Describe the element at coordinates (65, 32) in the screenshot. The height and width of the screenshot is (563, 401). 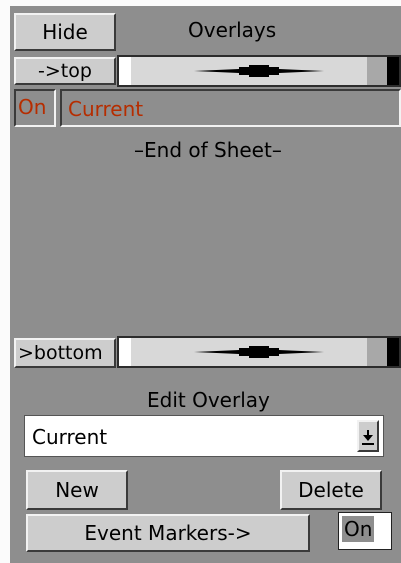
I see `hide-button: Hide` at that location.